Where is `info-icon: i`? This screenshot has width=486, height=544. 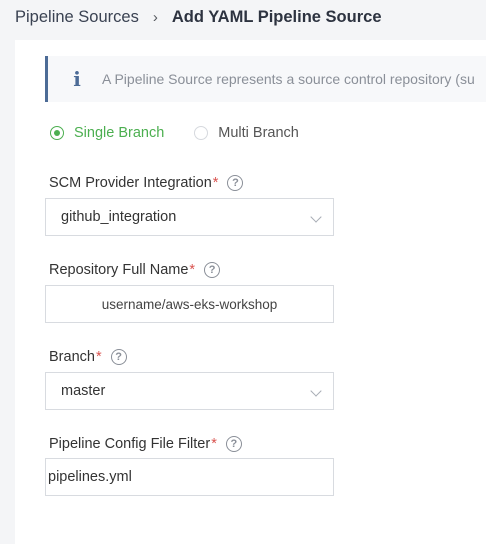
info-icon: i is located at coordinates (77, 79).